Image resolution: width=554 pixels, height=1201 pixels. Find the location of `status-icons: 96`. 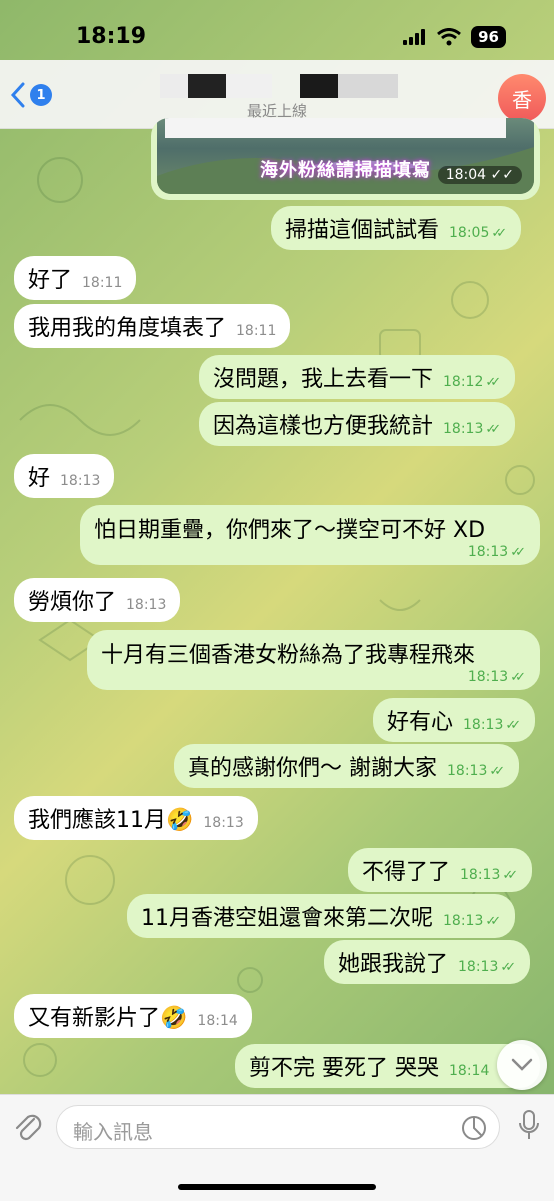

status-icons: 96 is located at coordinates (454, 37).